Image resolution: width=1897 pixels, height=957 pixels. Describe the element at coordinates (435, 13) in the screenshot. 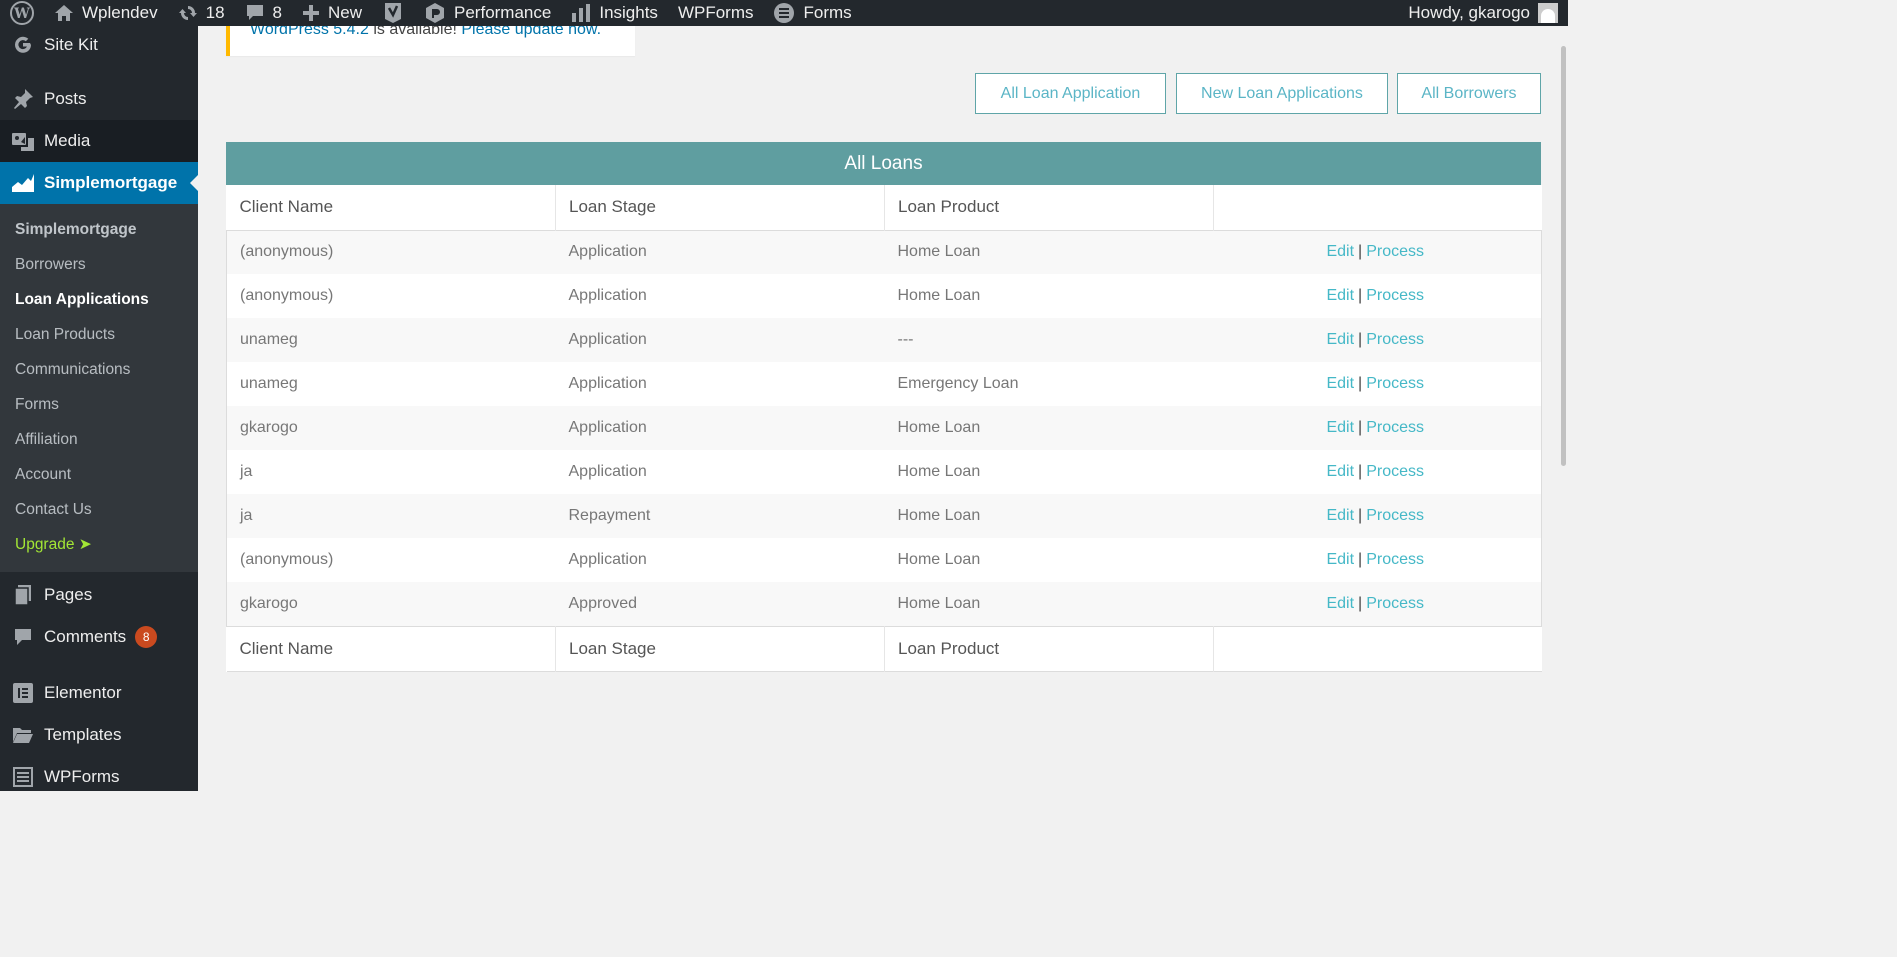

I see `performance-icon` at that location.